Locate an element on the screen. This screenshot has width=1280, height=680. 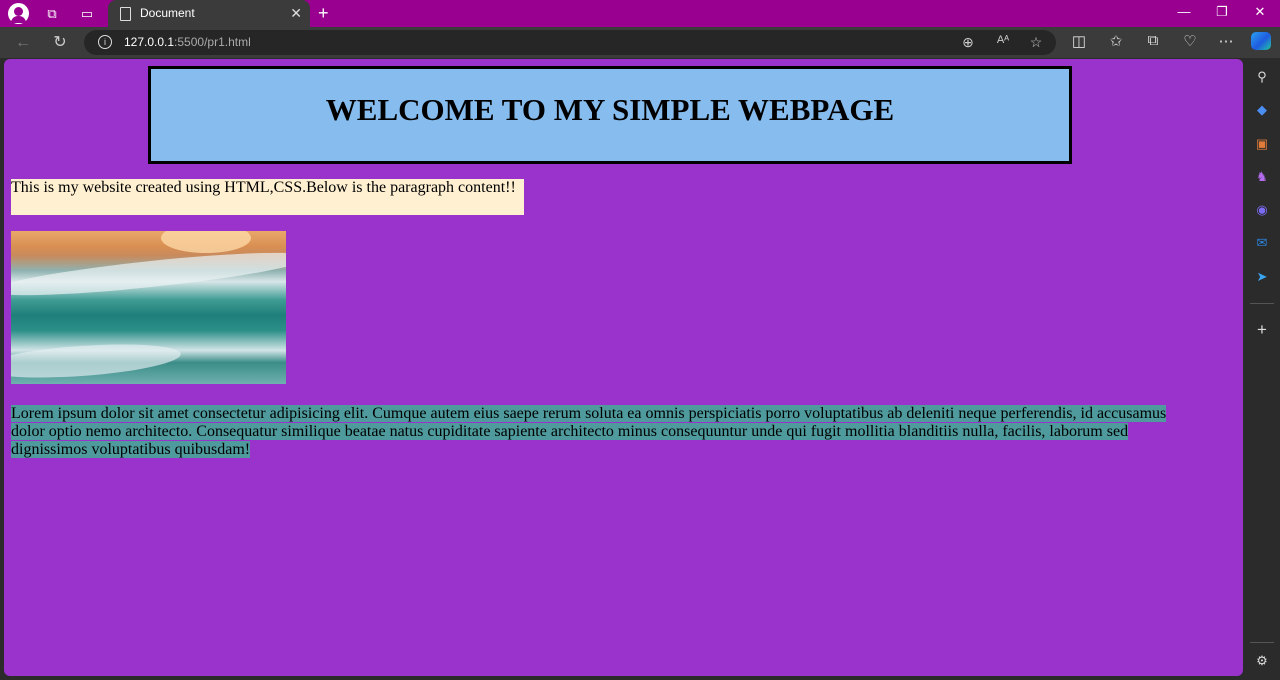
tab-close-button: ✕ is located at coordinates (296, 13).